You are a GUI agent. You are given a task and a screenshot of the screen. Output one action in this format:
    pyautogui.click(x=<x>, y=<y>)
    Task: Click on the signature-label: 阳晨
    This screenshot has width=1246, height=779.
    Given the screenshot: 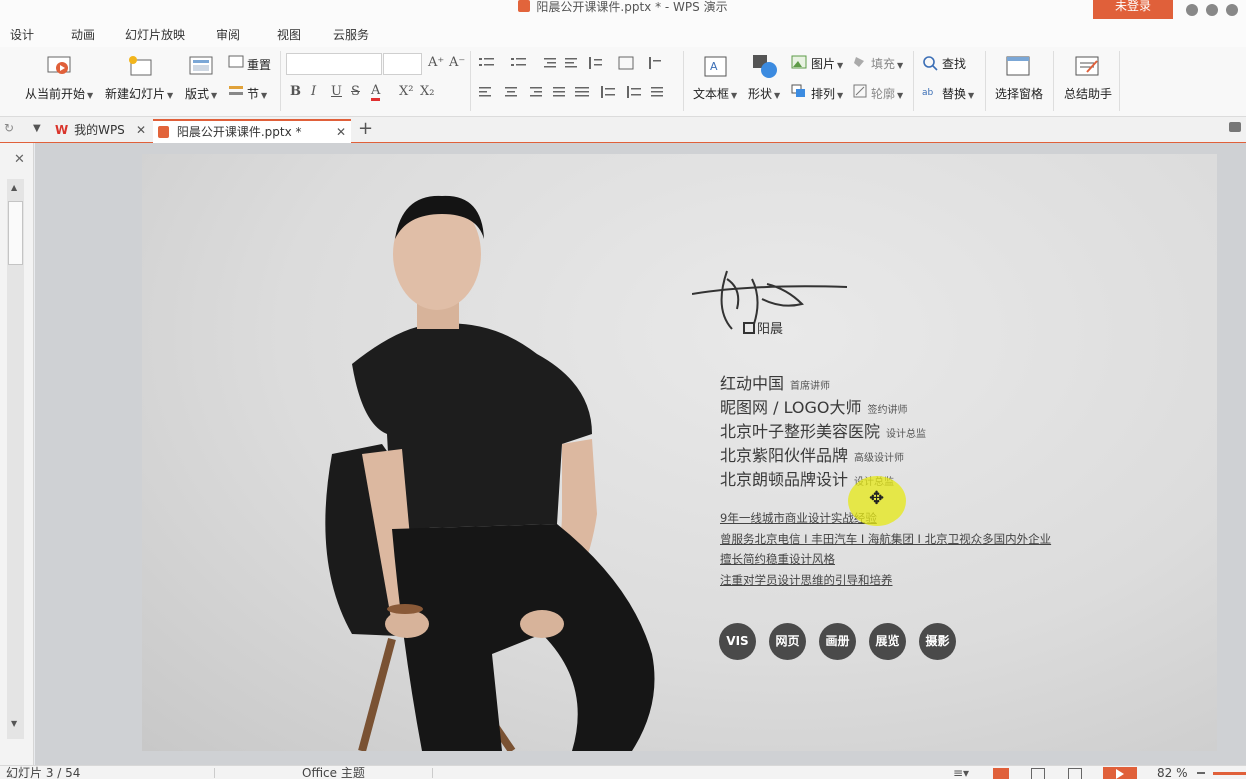 What is the action you would take?
    pyautogui.click(x=770, y=329)
    